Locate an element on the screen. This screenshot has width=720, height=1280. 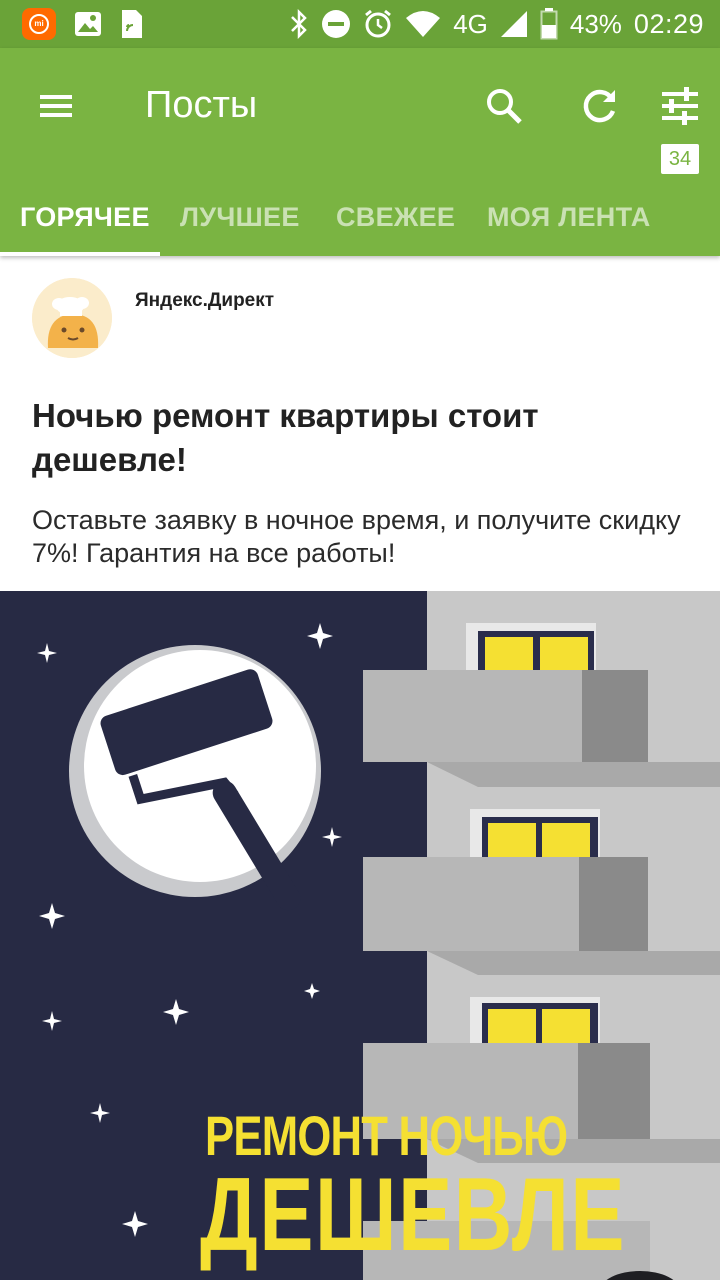
refresh-button is located at coordinates (600, 106).